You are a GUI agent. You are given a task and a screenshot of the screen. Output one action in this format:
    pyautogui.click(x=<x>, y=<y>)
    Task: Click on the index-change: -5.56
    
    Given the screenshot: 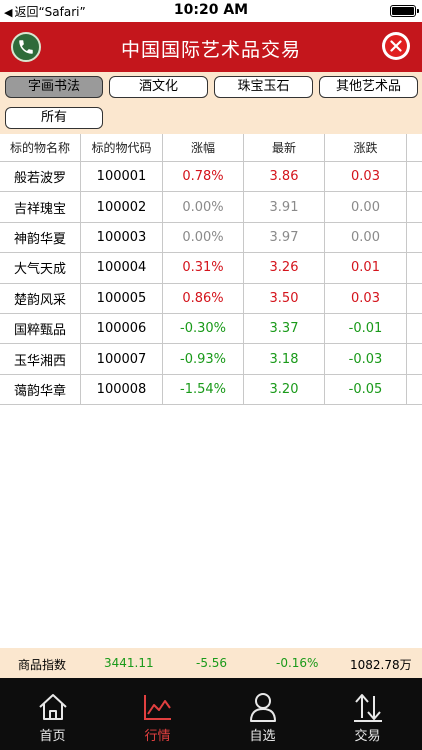 What is the action you would take?
    pyautogui.click(x=212, y=663)
    